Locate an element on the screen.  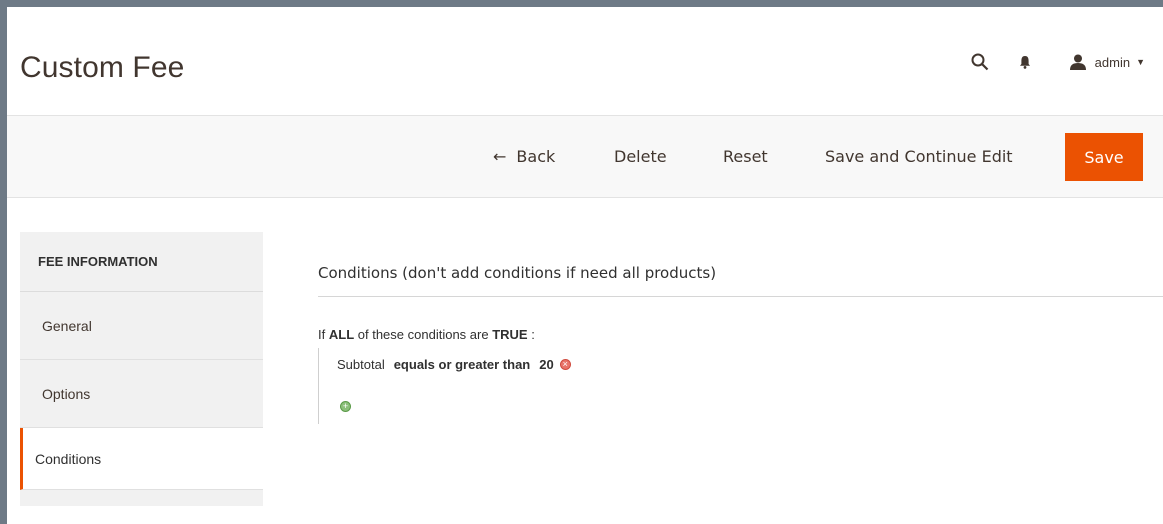
condition-operator: equals or greater than is located at coordinates (462, 364).